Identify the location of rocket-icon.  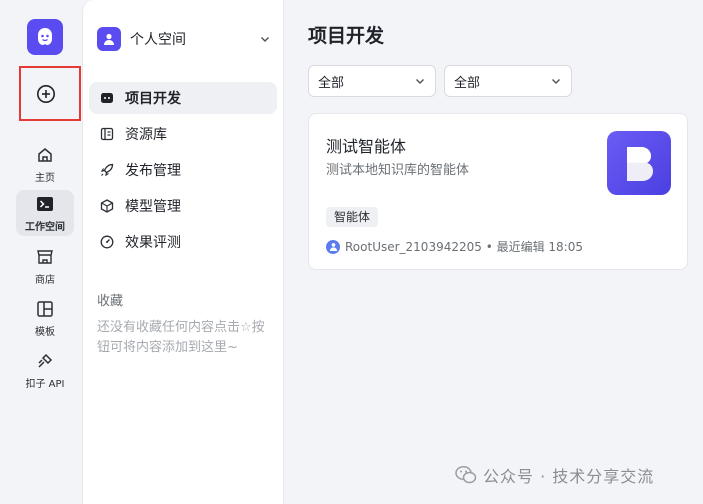
(107, 170).